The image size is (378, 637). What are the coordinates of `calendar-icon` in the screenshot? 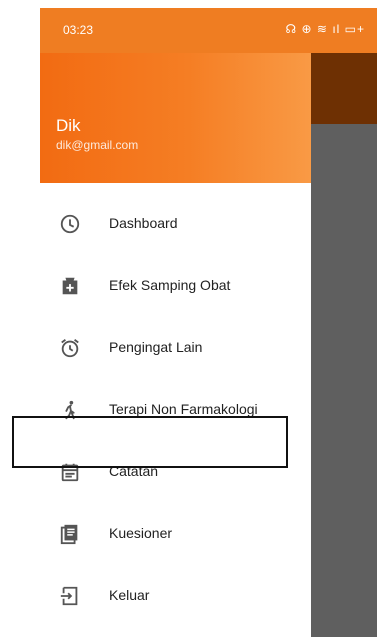 It's located at (70, 472).